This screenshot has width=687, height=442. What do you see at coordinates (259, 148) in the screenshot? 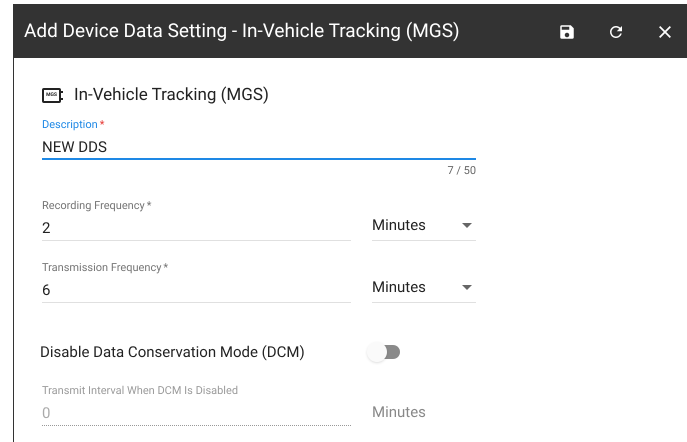
I see `description-field: NEW DDS` at bounding box center [259, 148].